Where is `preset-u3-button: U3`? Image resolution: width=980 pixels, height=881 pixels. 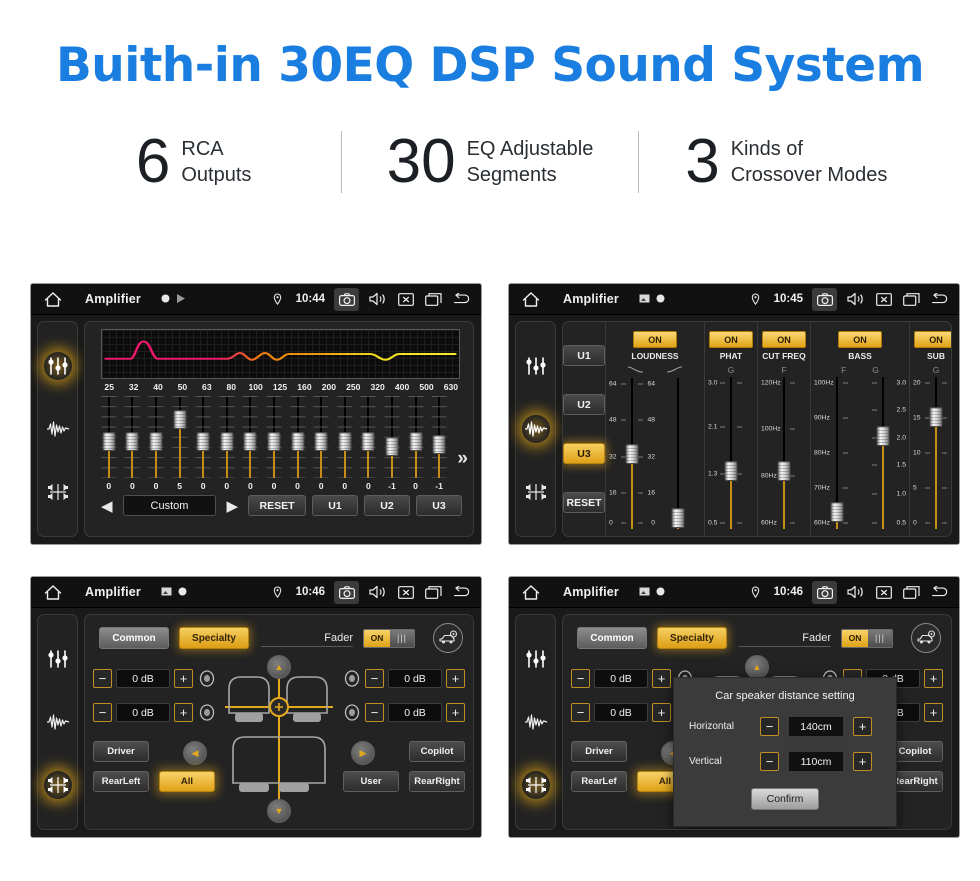 preset-u3-button: U3 is located at coordinates (584, 453).